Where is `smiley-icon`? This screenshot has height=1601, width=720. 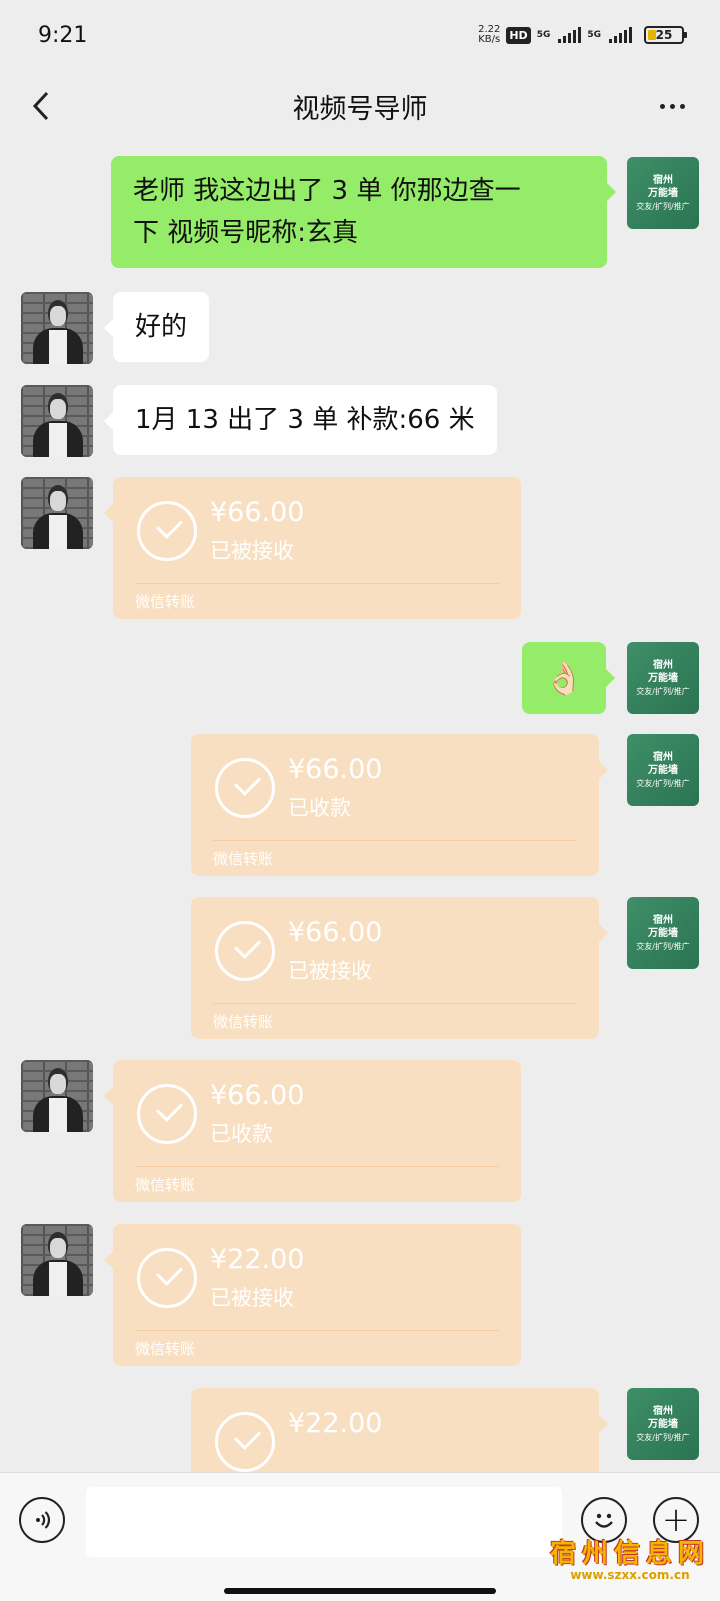 smiley-icon is located at coordinates (604, 1520).